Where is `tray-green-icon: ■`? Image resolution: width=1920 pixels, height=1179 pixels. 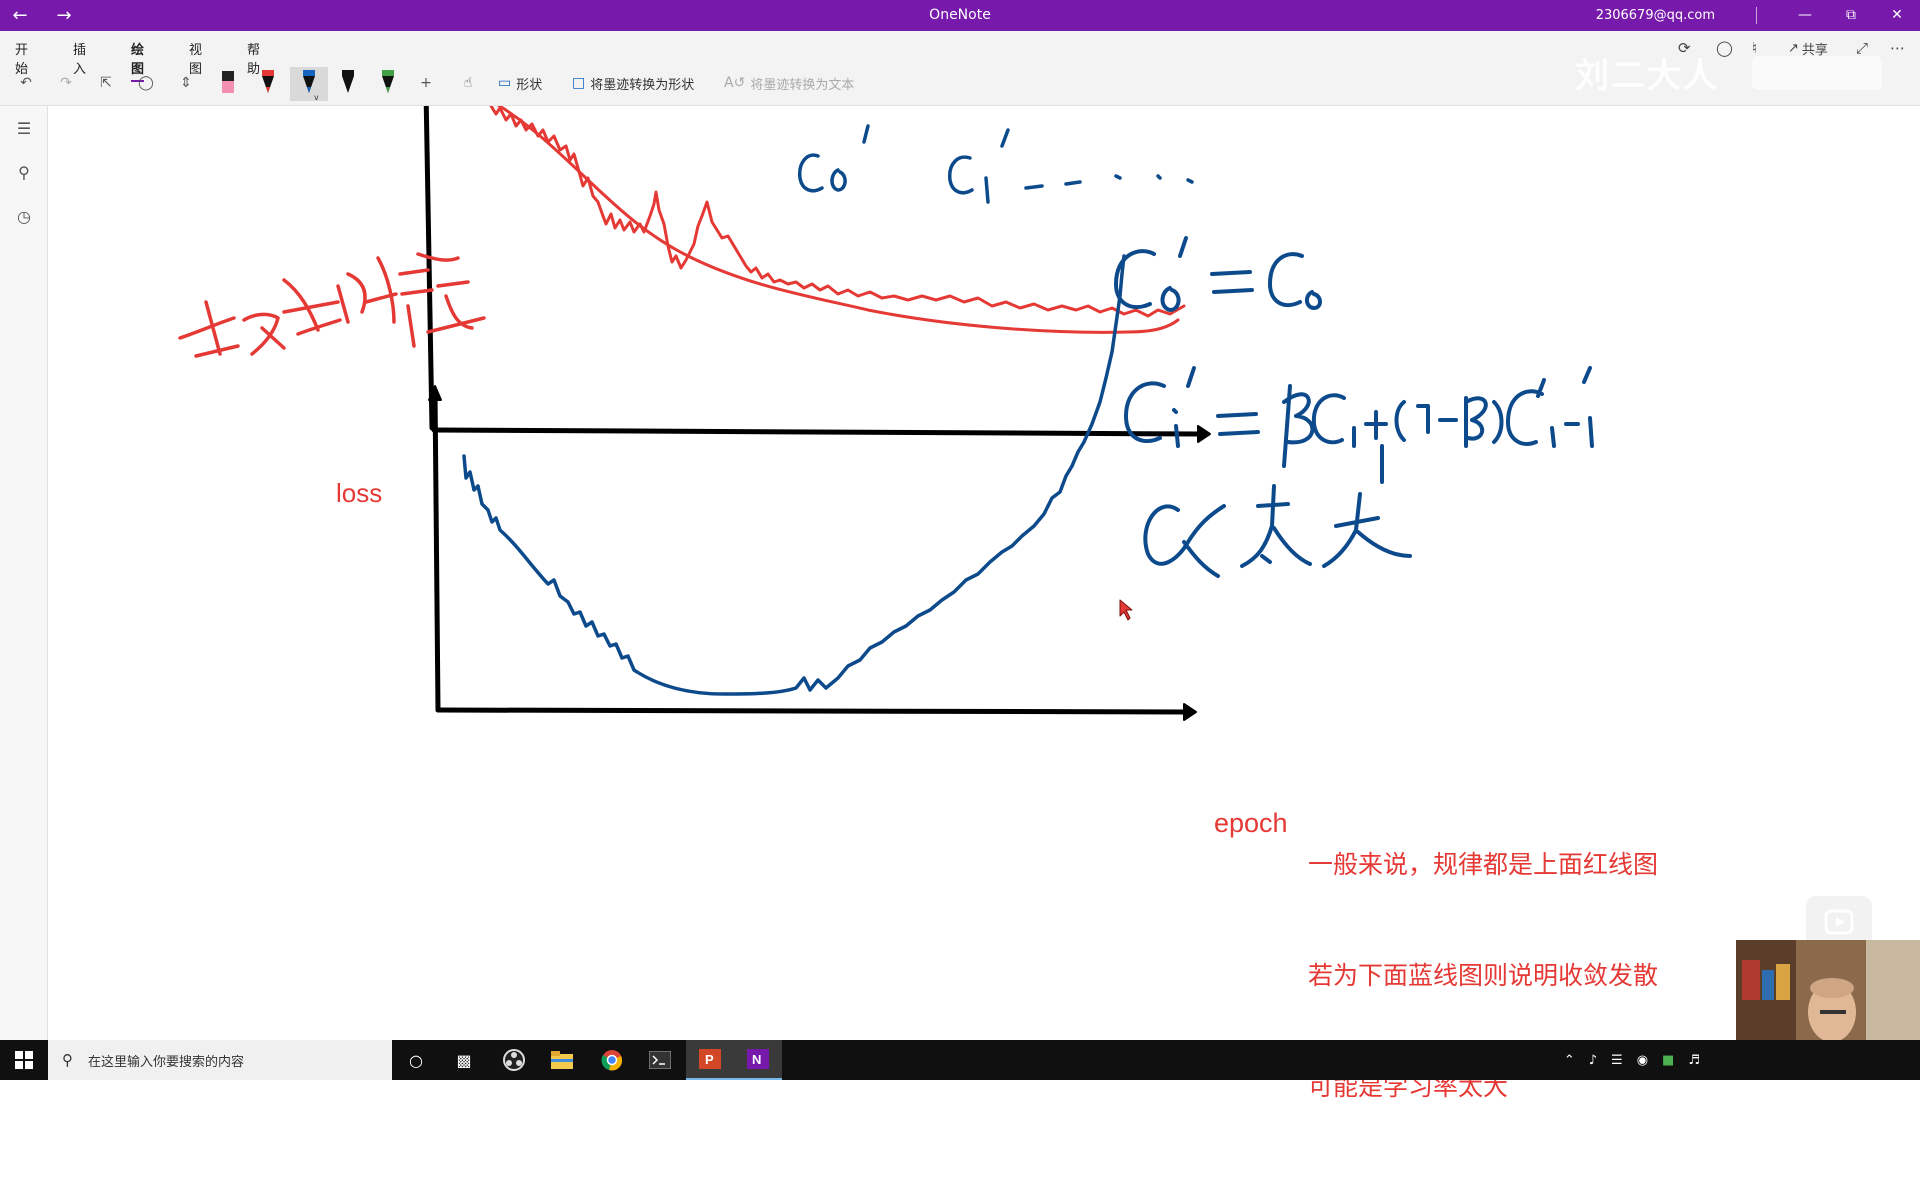
tray-green-icon: ■ is located at coordinates (1668, 1060).